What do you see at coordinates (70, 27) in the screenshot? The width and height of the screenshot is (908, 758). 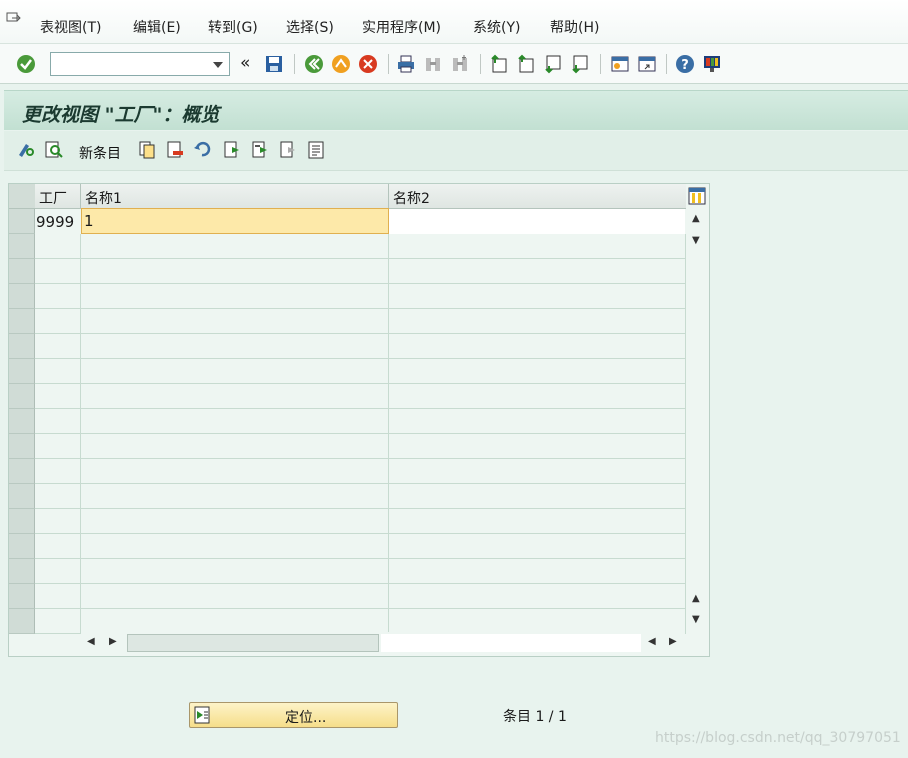 I see `menu-table-view: 表视图(T)` at bounding box center [70, 27].